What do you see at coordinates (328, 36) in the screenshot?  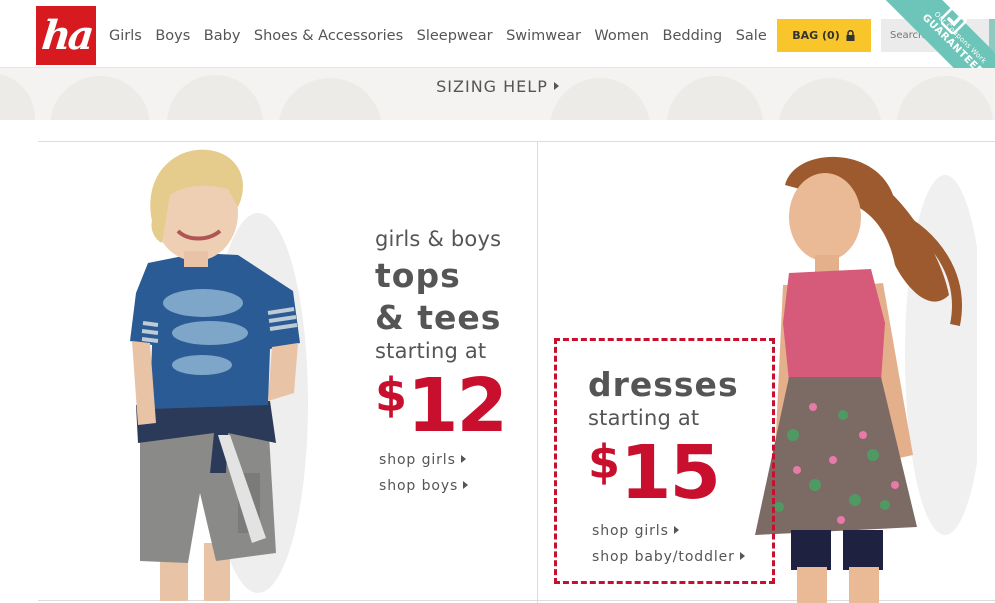 I see `nav-shoes-accessories: Shoes & Accessories` at bounding box center [328, 36].